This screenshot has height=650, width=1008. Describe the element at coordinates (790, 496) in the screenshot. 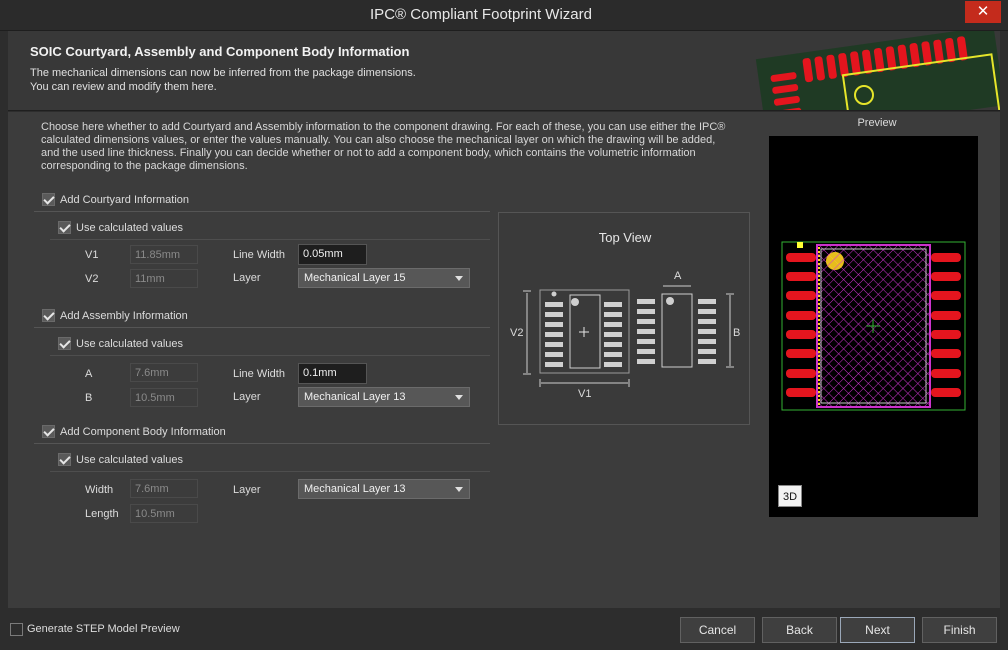

I see `3d-view-button: 3D` at that location.